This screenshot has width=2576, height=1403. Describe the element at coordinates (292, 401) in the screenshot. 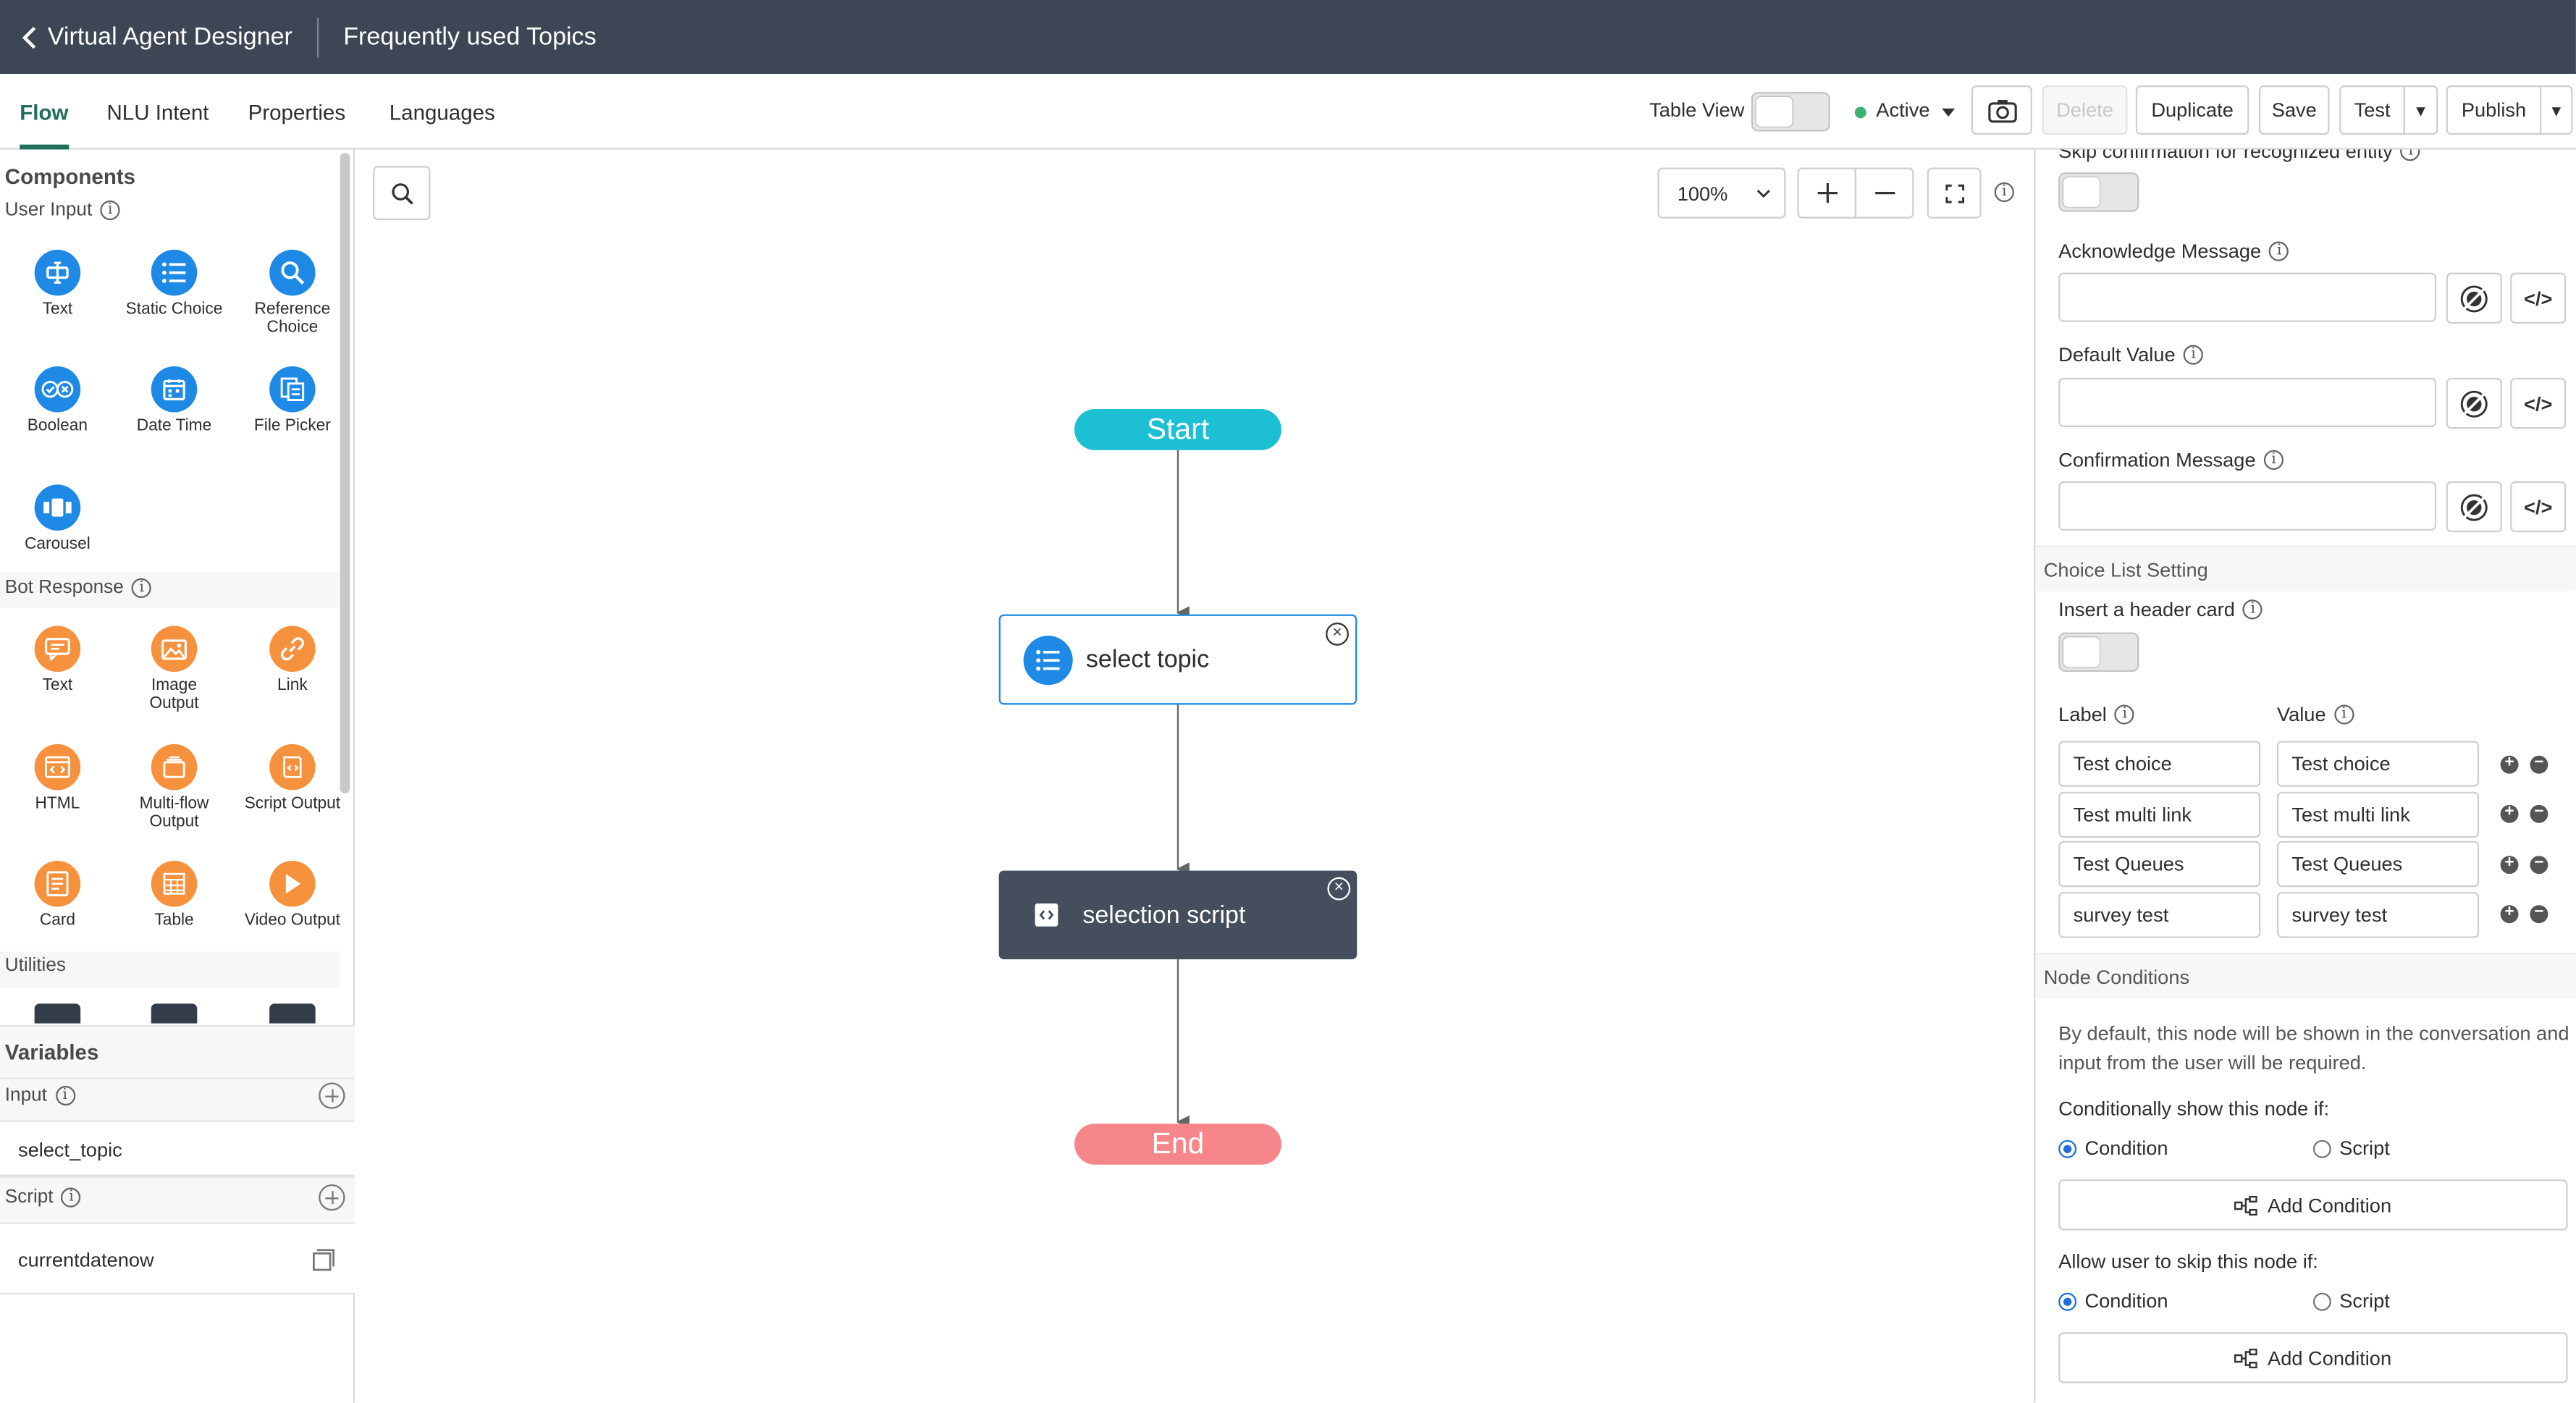

I see `component-file-picker: File Picker` at that location.